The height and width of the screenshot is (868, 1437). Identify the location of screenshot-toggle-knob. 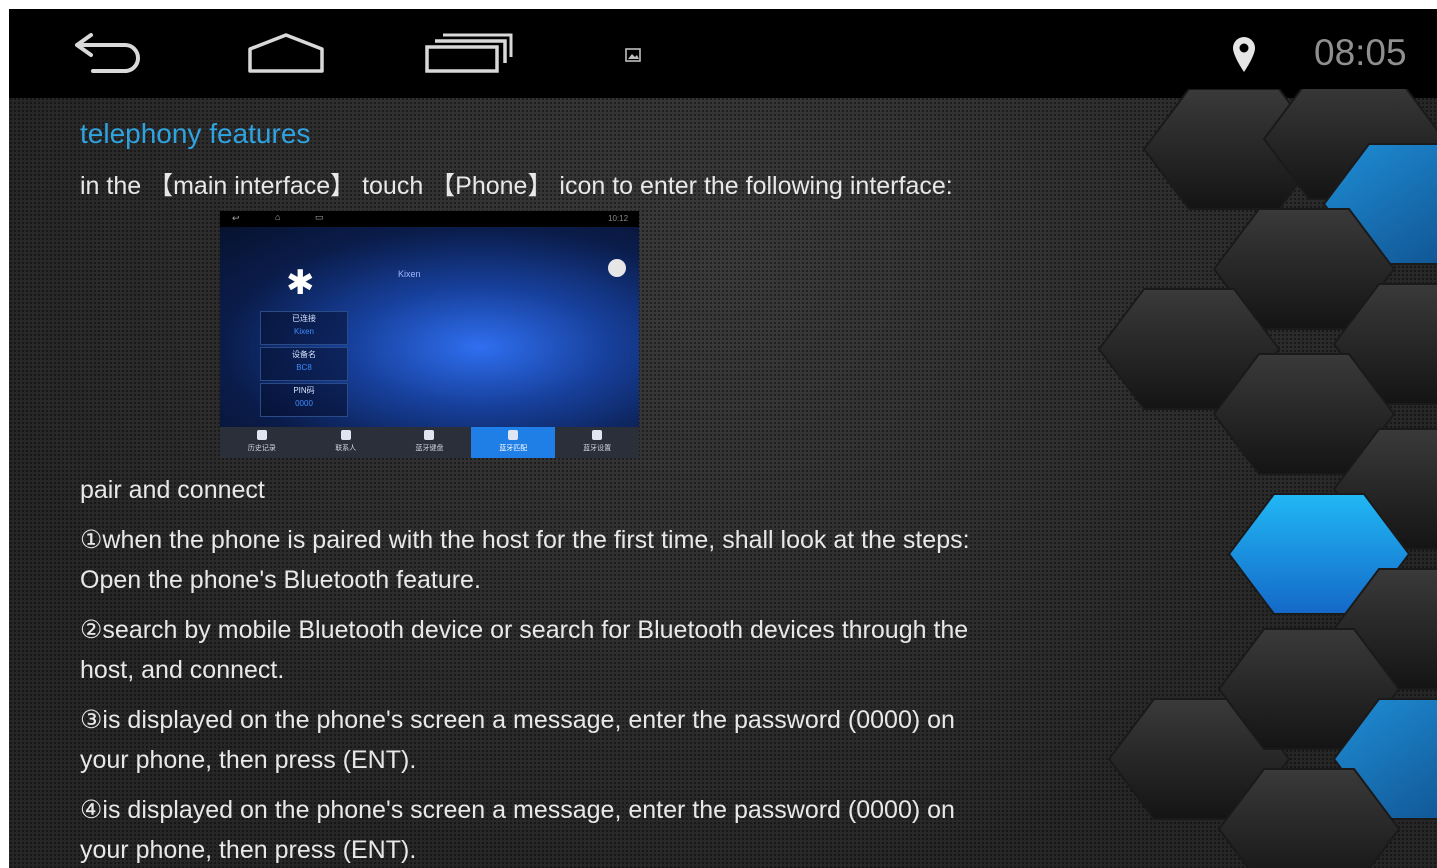
(617, 268).